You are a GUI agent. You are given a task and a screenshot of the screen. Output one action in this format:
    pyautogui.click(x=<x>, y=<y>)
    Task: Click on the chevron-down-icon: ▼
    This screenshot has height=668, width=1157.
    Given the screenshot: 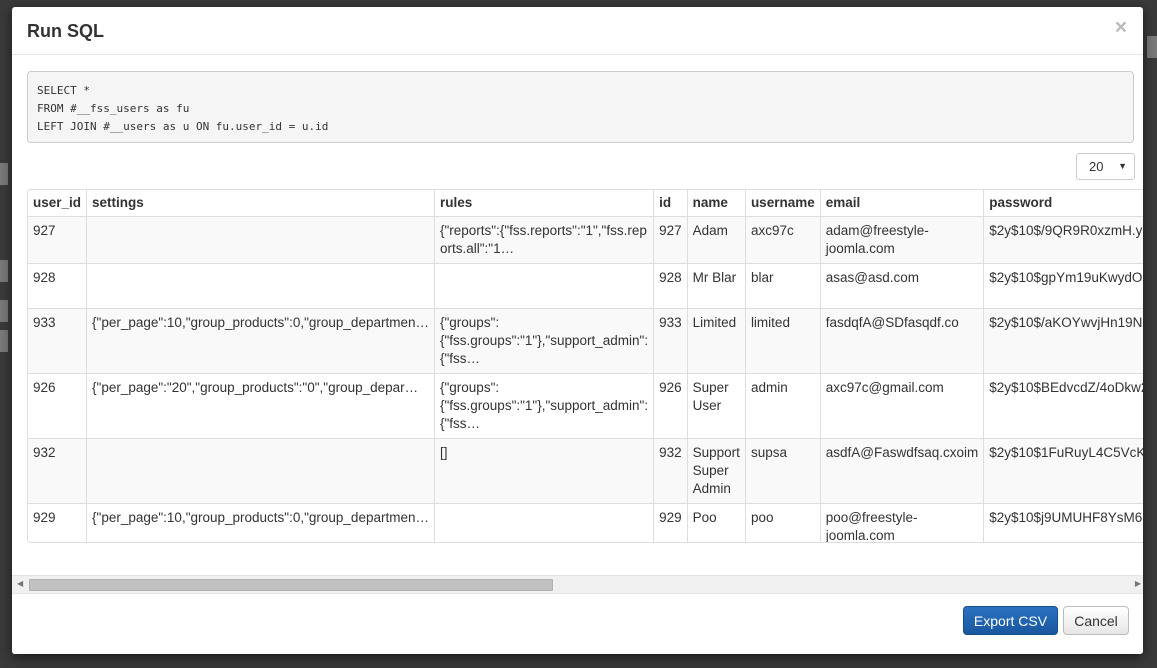 What is the action you would take?
    pyautogui.click(x=1122, y=166)
    